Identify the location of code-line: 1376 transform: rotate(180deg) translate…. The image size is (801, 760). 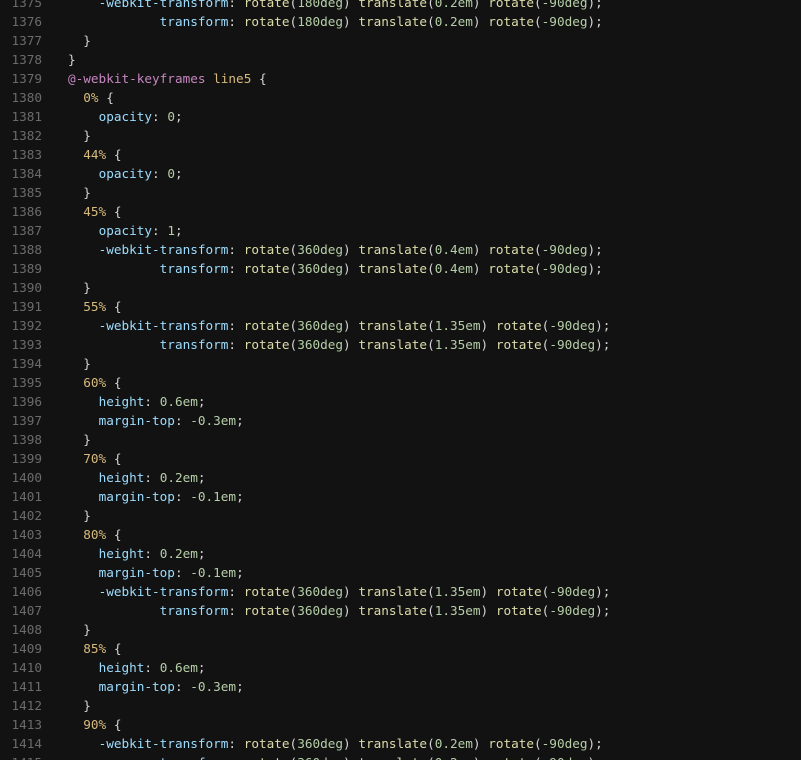
(400, 21).